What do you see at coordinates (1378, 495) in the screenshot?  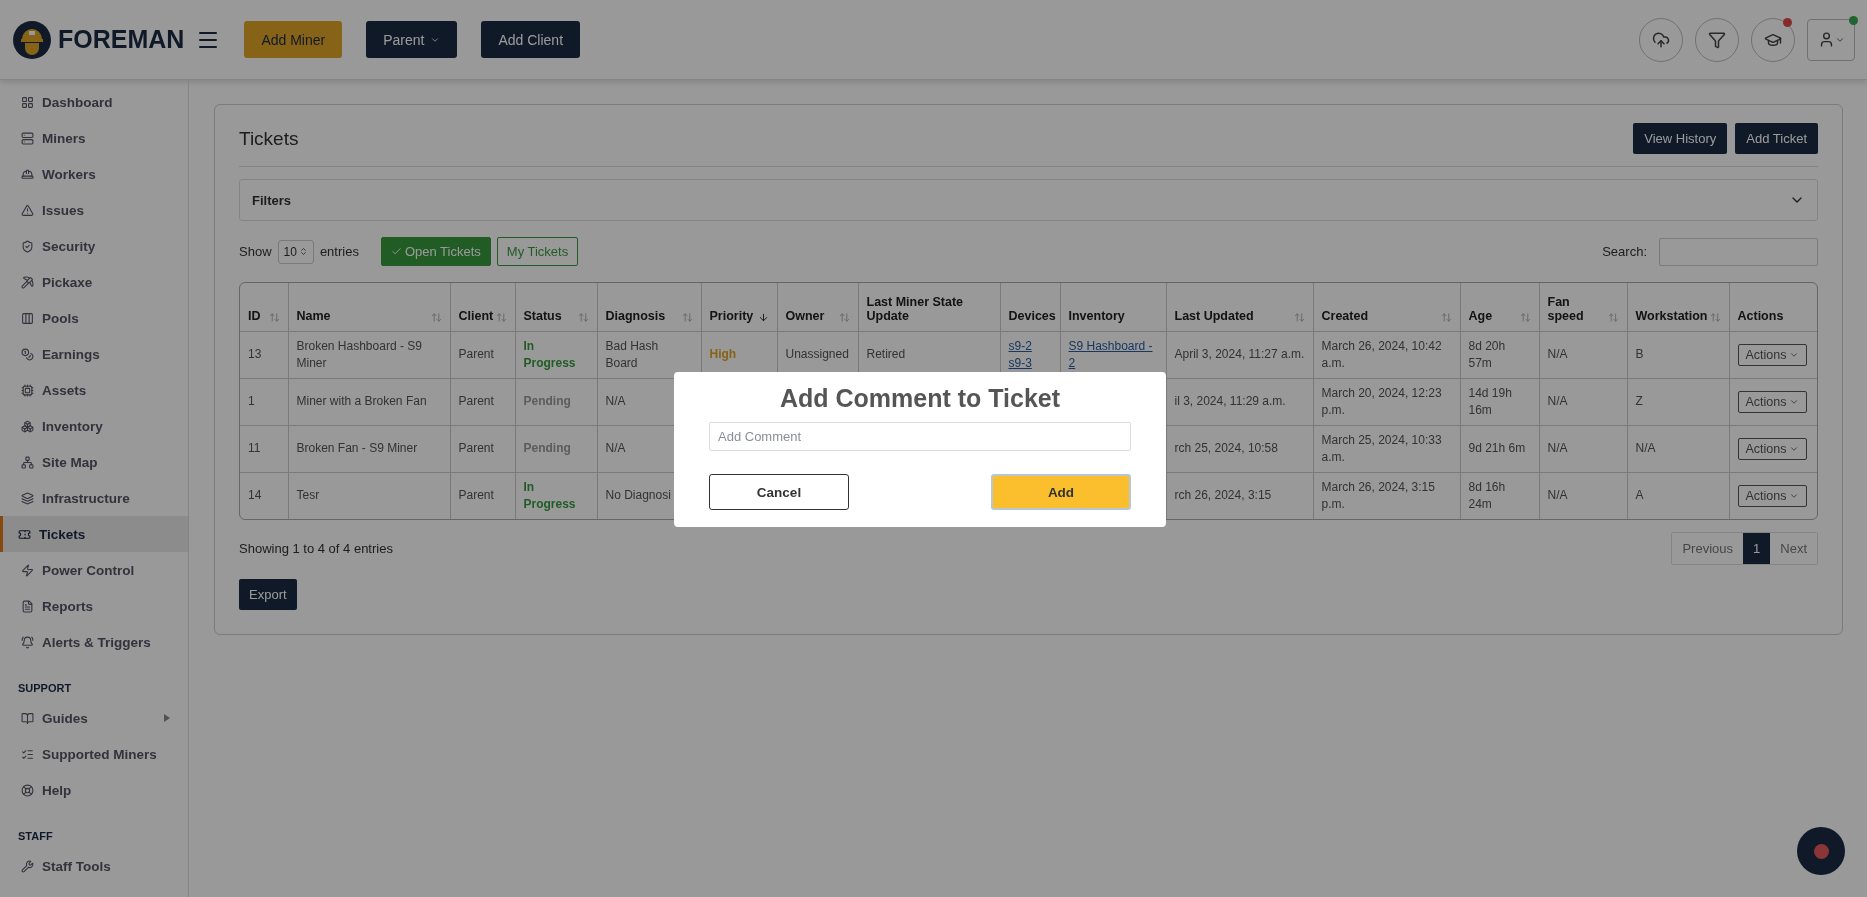 I see `table-cell: March 26, 2024, 3:15 p.m.` at bounding box center [1378, 495].